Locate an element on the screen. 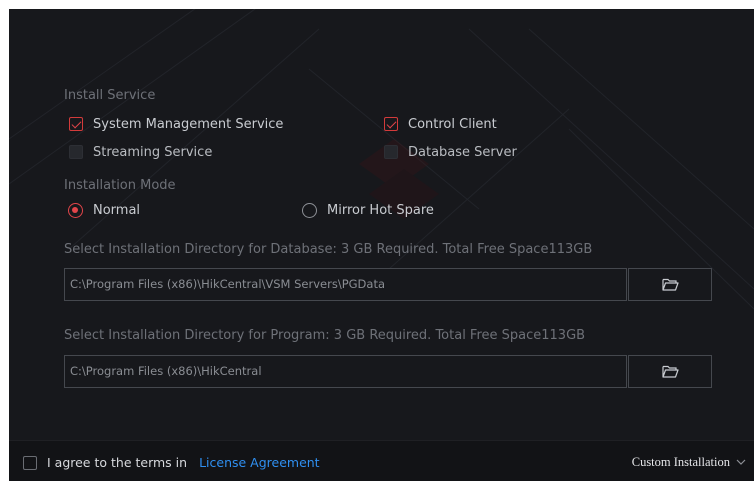  normal-mode-option: Normal is located at coordinates (104, 210).